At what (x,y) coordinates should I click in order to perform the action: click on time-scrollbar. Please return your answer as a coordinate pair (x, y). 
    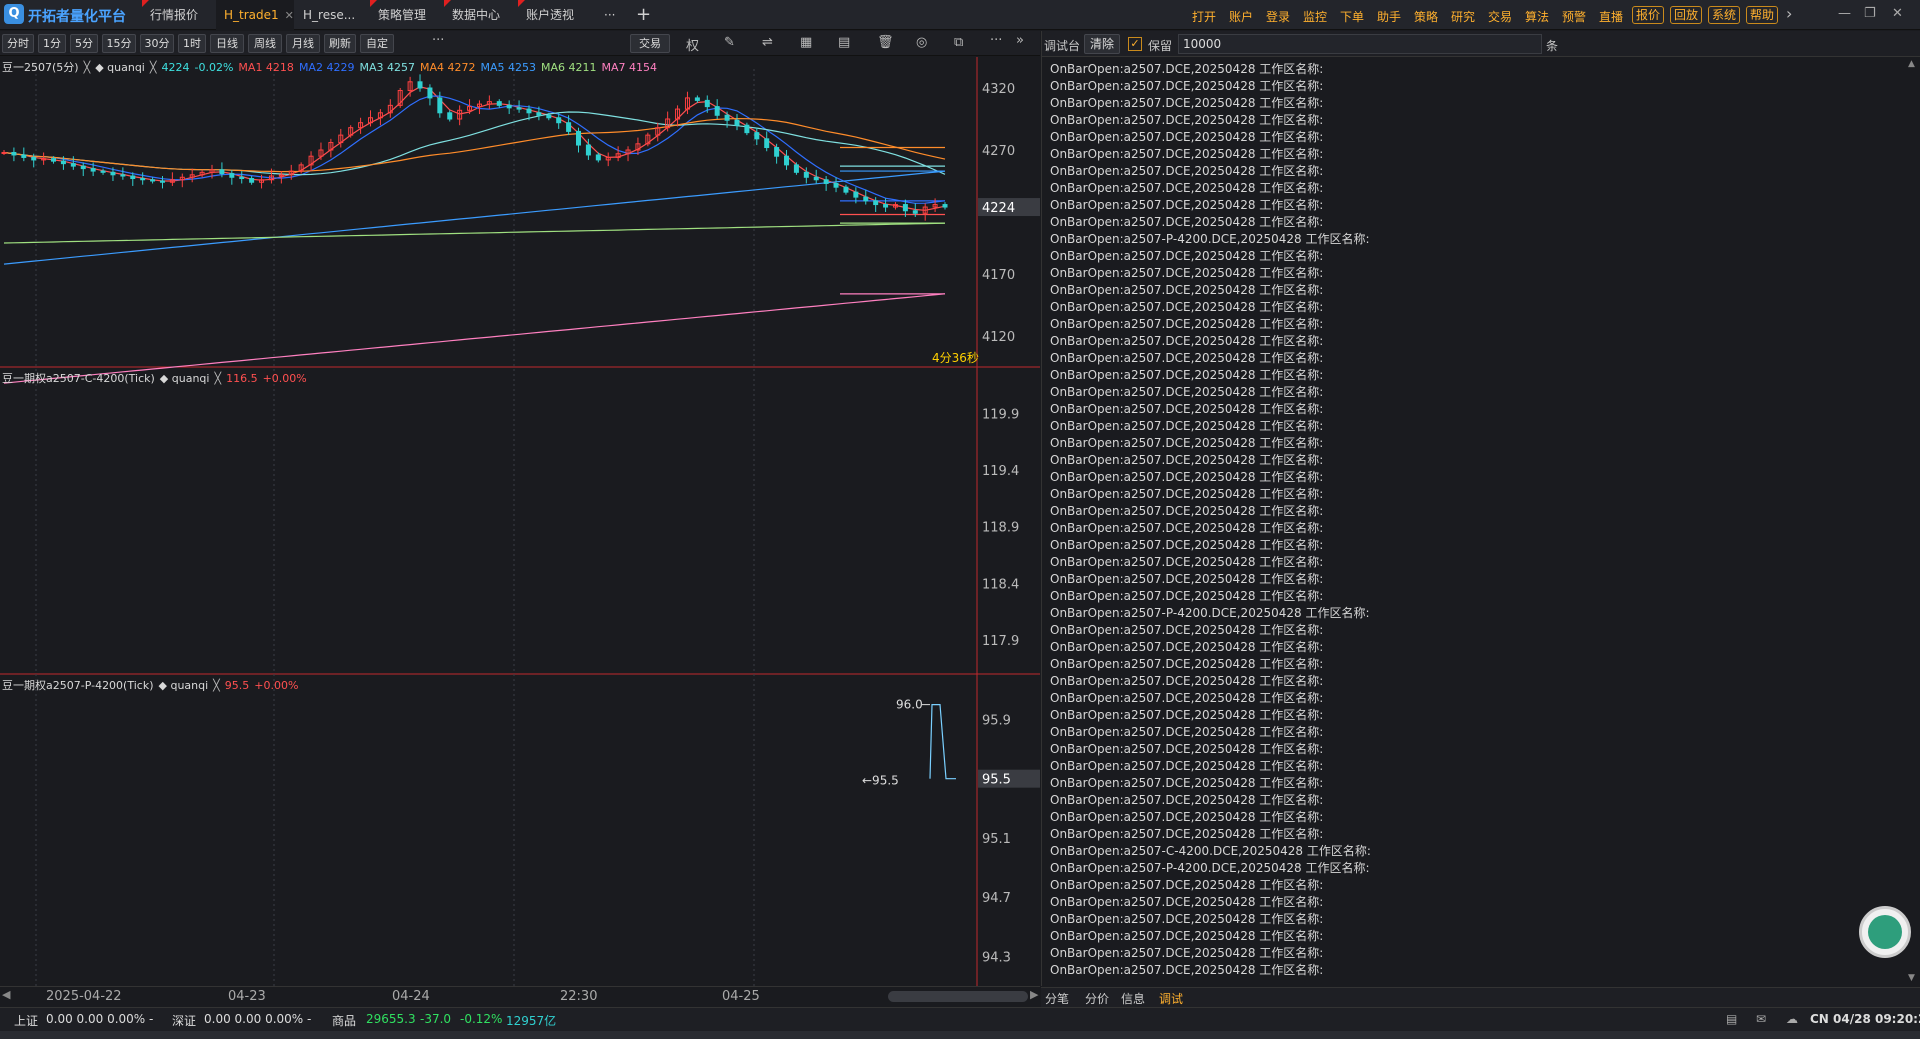
    Looking at the image, I should click on (958, 996).